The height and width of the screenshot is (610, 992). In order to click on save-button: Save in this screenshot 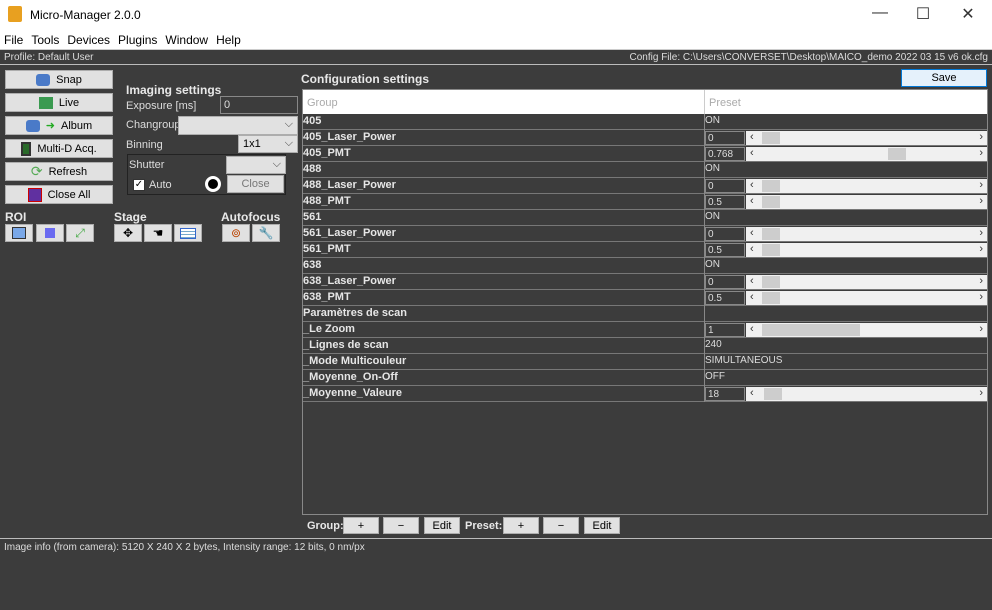, I will do `click(944, 78)`.